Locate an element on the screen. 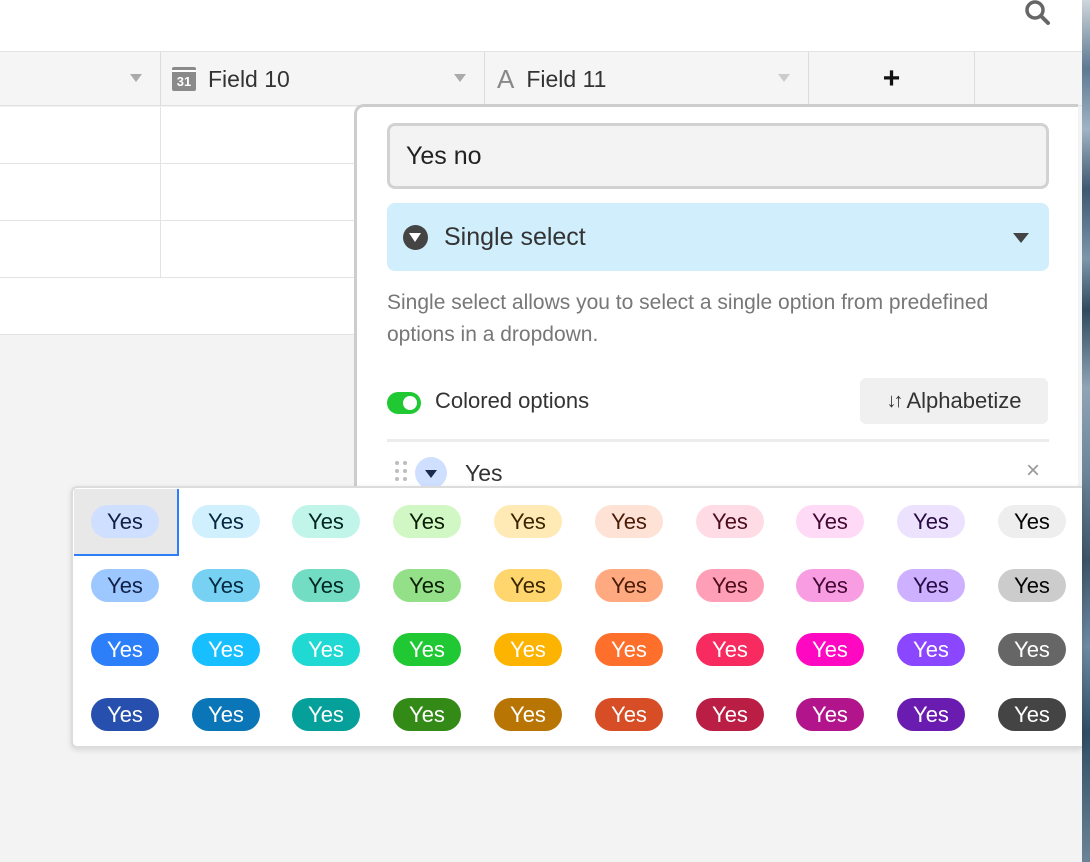 The height and width of the screenshot is (862, 1090). field-type-label: Single select is located at coordinates (515, 236).